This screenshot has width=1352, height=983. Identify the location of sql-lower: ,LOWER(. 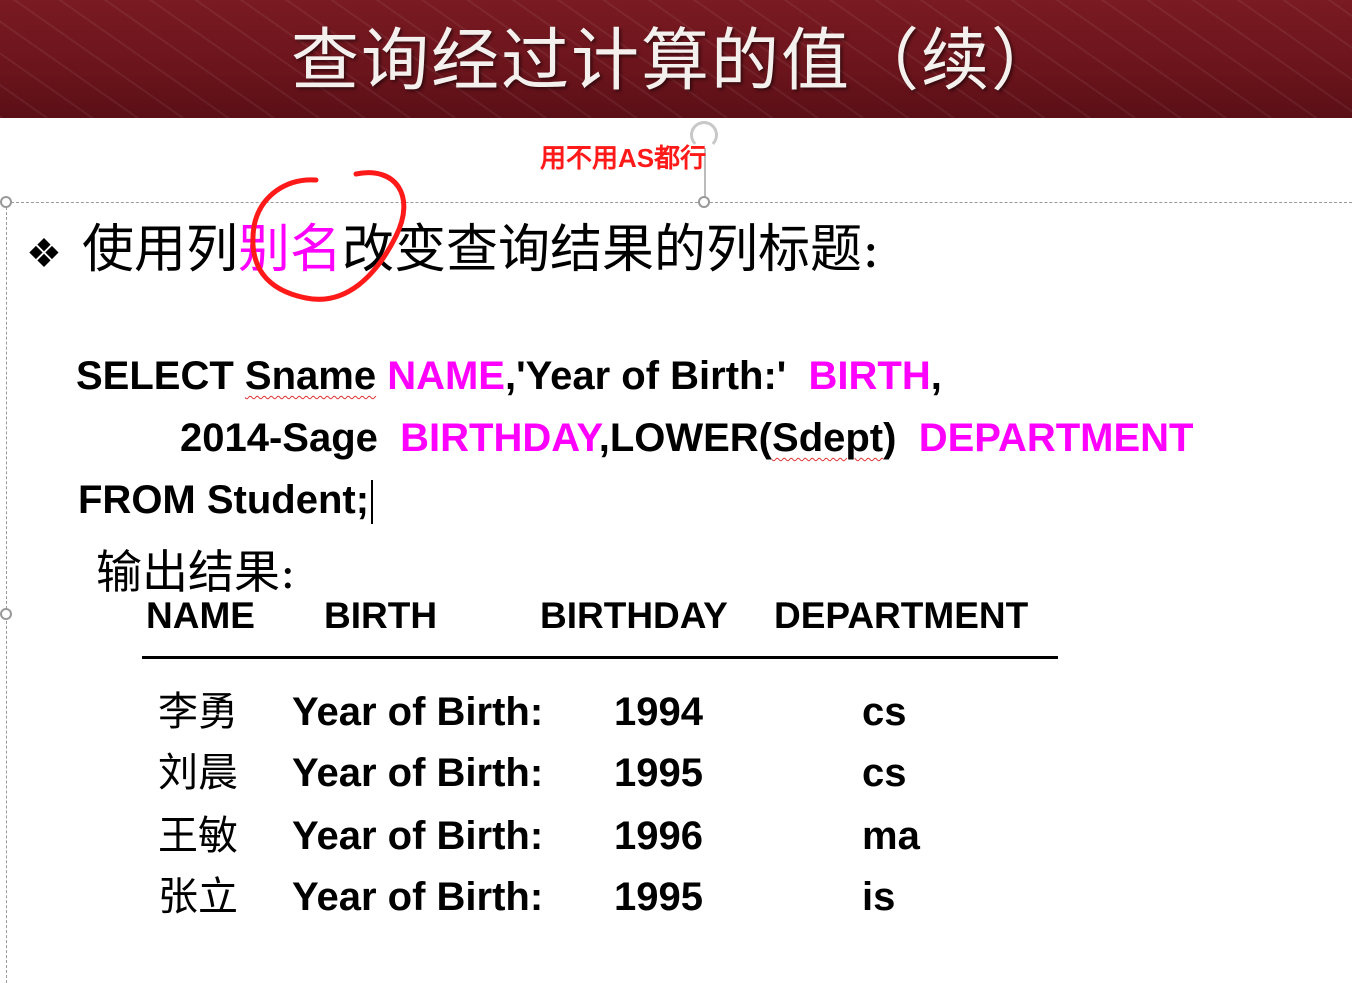
(685, 438).